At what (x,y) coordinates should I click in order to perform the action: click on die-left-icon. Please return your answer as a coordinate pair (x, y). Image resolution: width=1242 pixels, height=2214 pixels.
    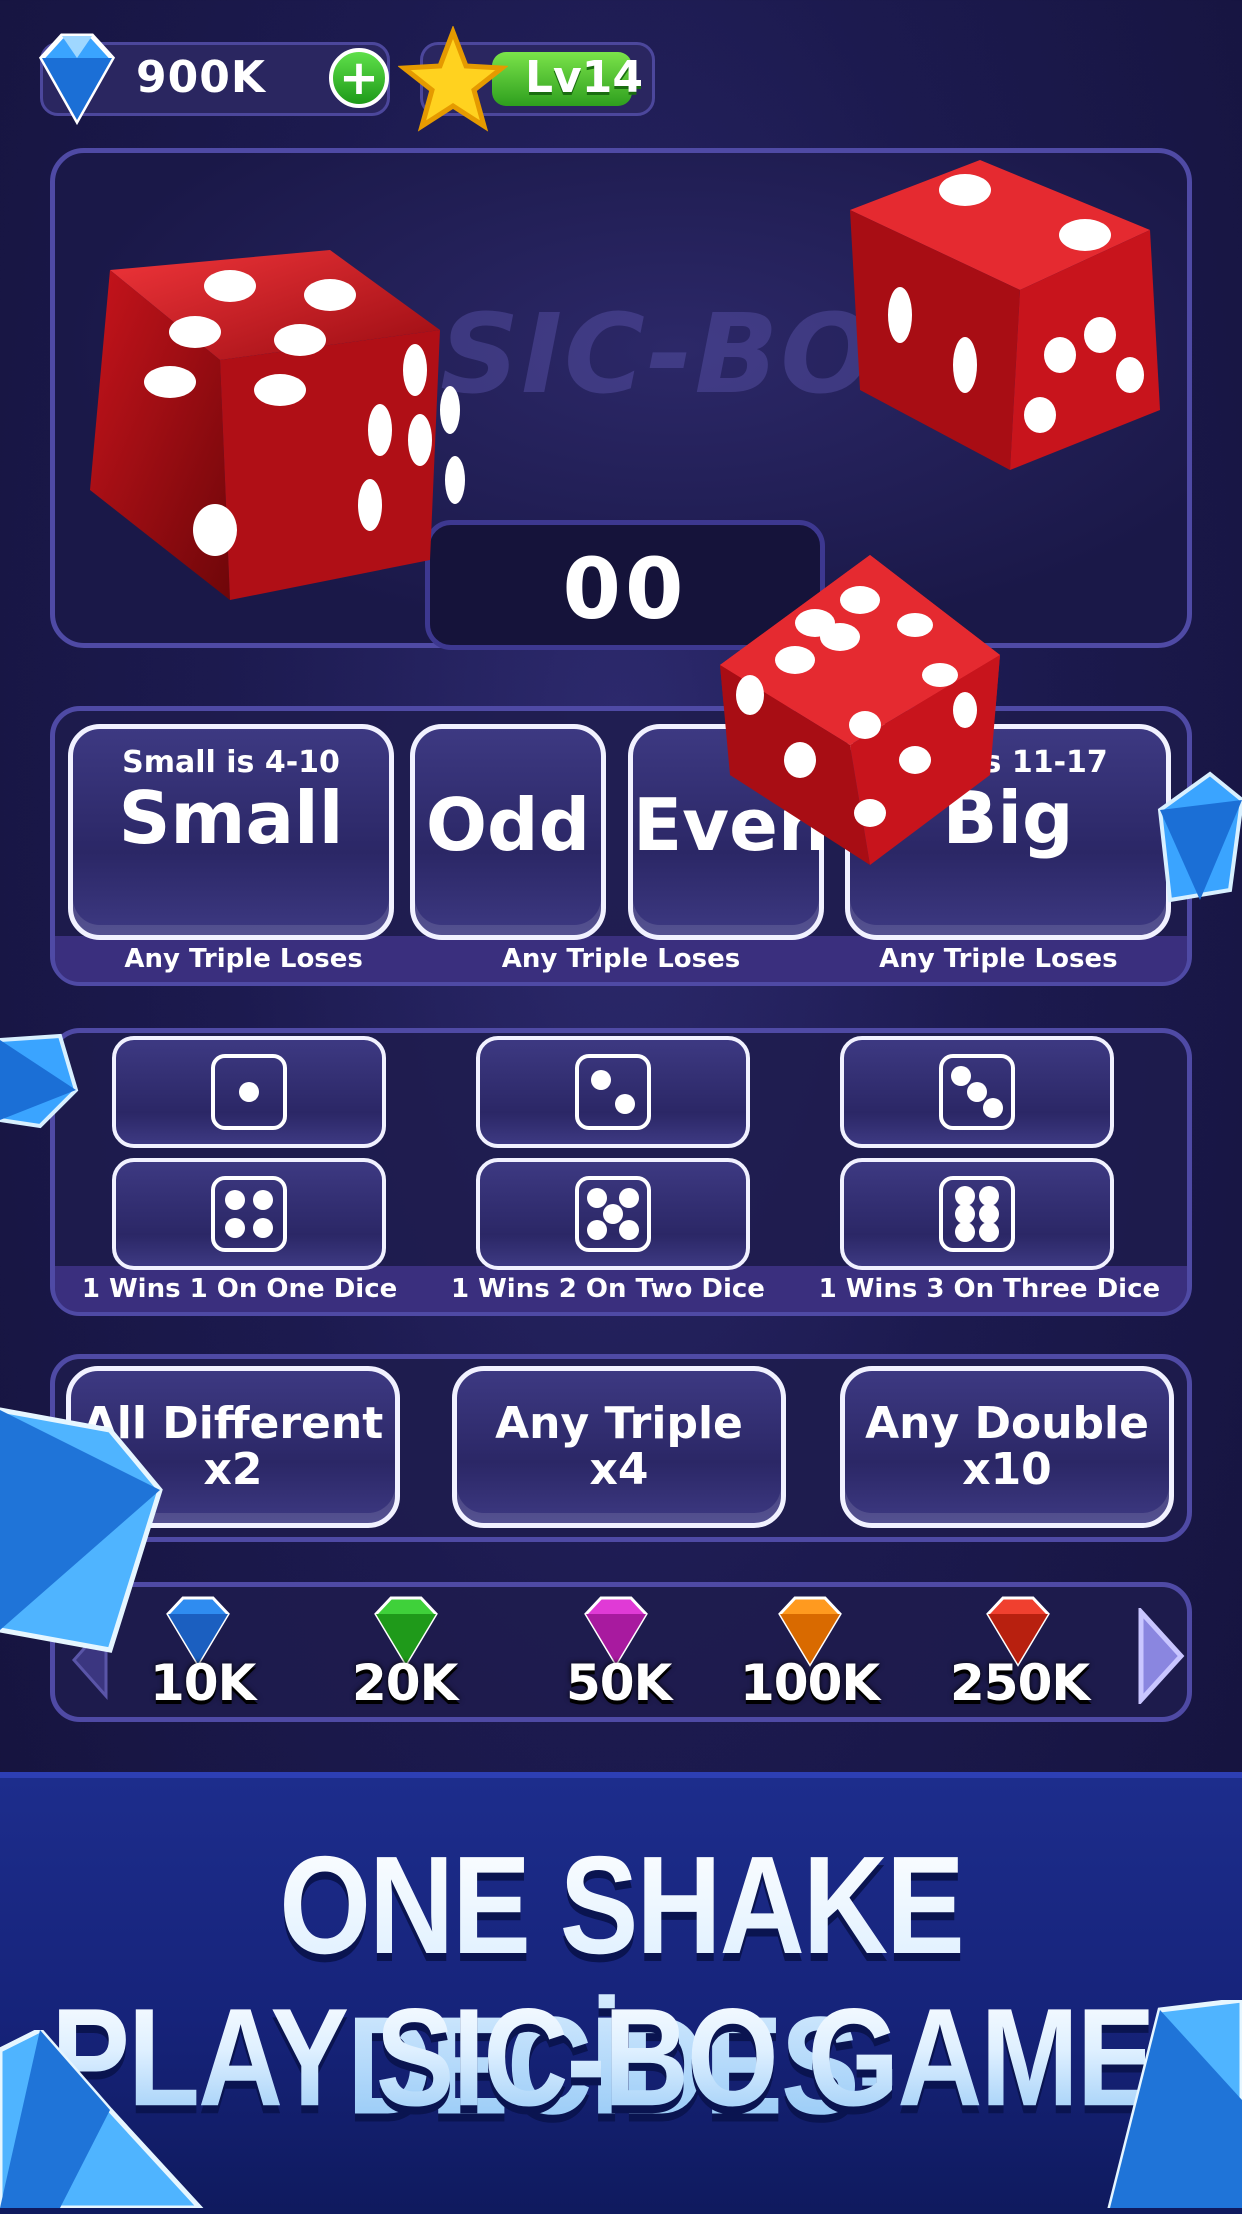
    Looking at the image, I should click on (277, 425).